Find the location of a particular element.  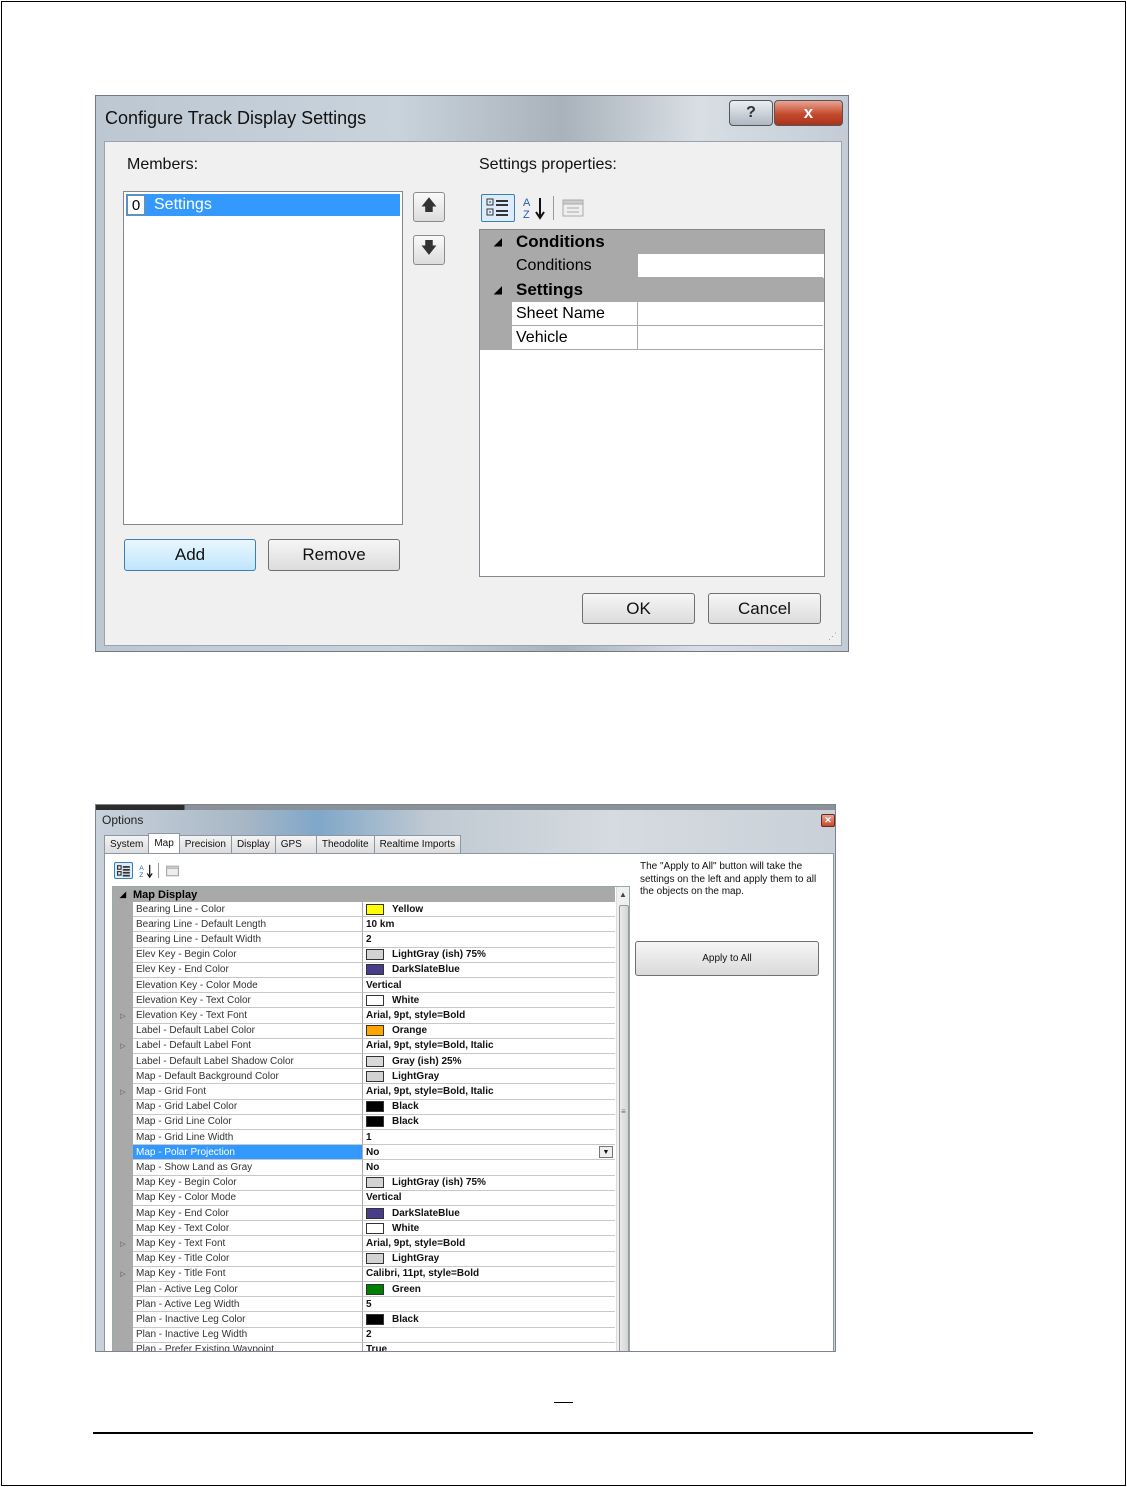

tab-realtime-imports: Realtime Imports is located at coordinates (417, 844).